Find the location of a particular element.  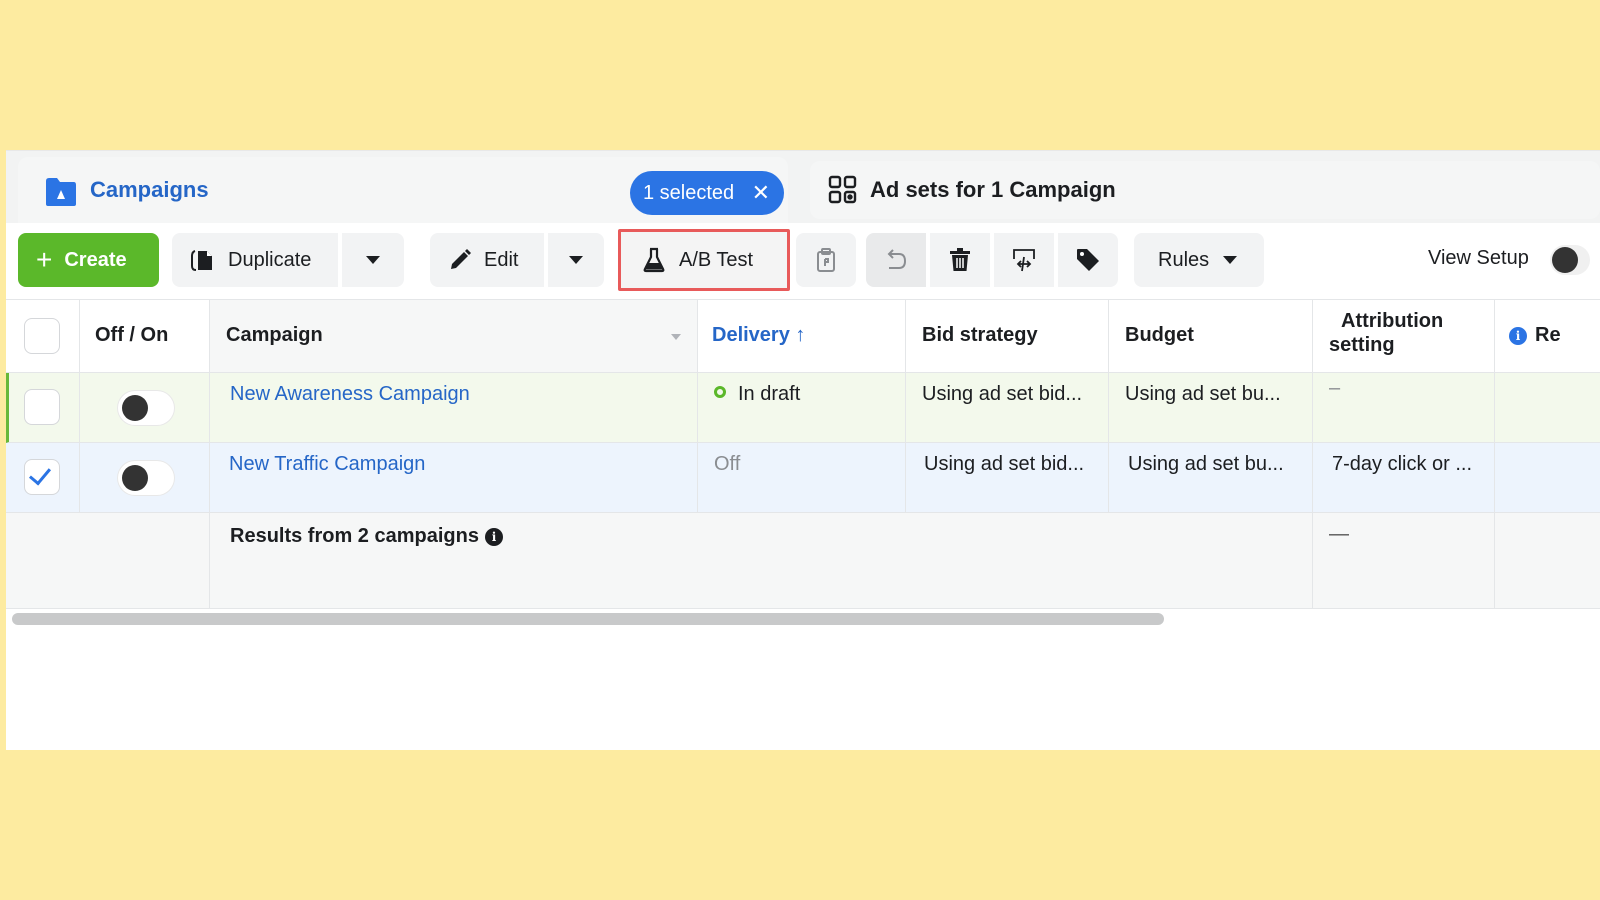

pencil-icon is located at coordinates (460, 260).